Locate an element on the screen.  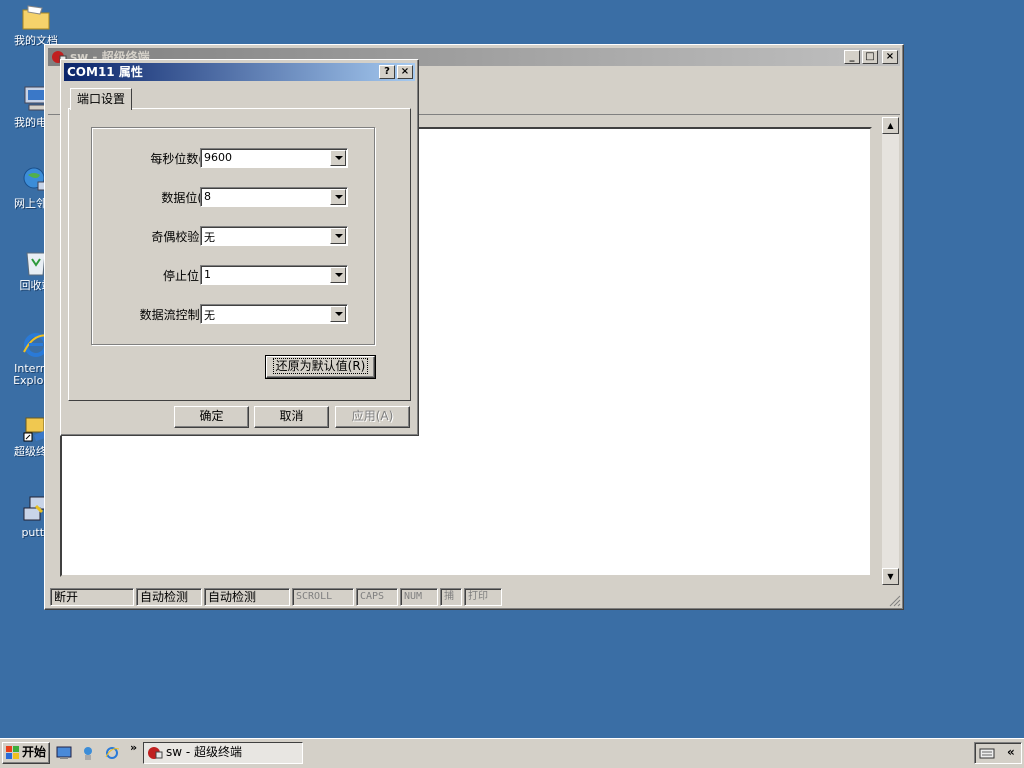
scroll-down-button: ▼ is located at coordinates (890, 576).